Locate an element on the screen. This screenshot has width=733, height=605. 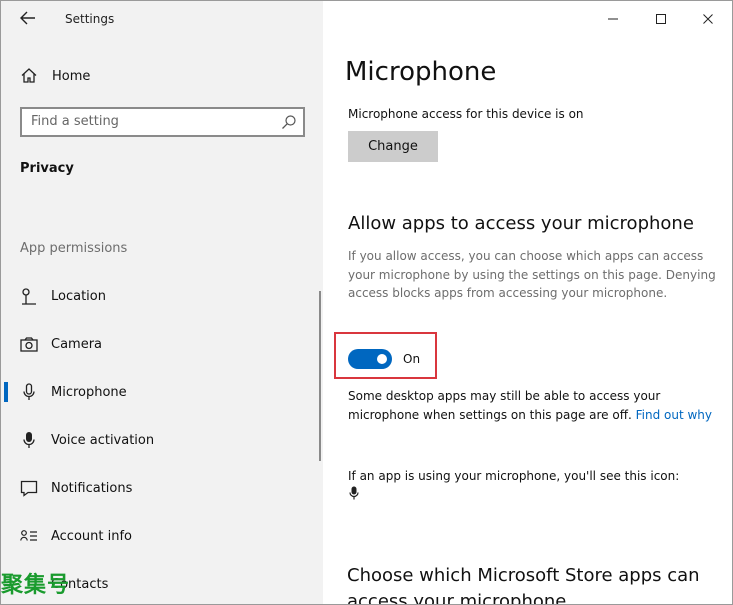
watermark-text: 聚集号 is located at coordinates (36, 585).